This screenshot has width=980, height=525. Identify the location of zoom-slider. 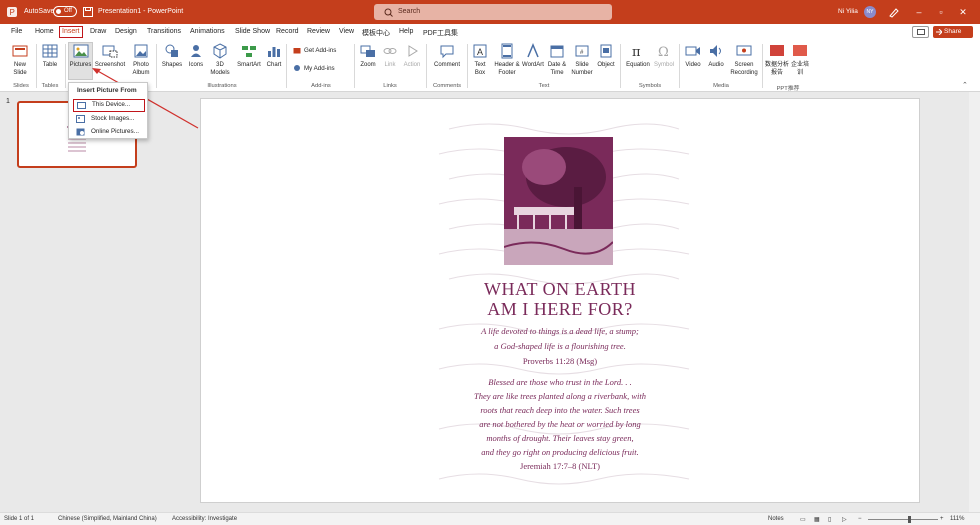
(903, 519).